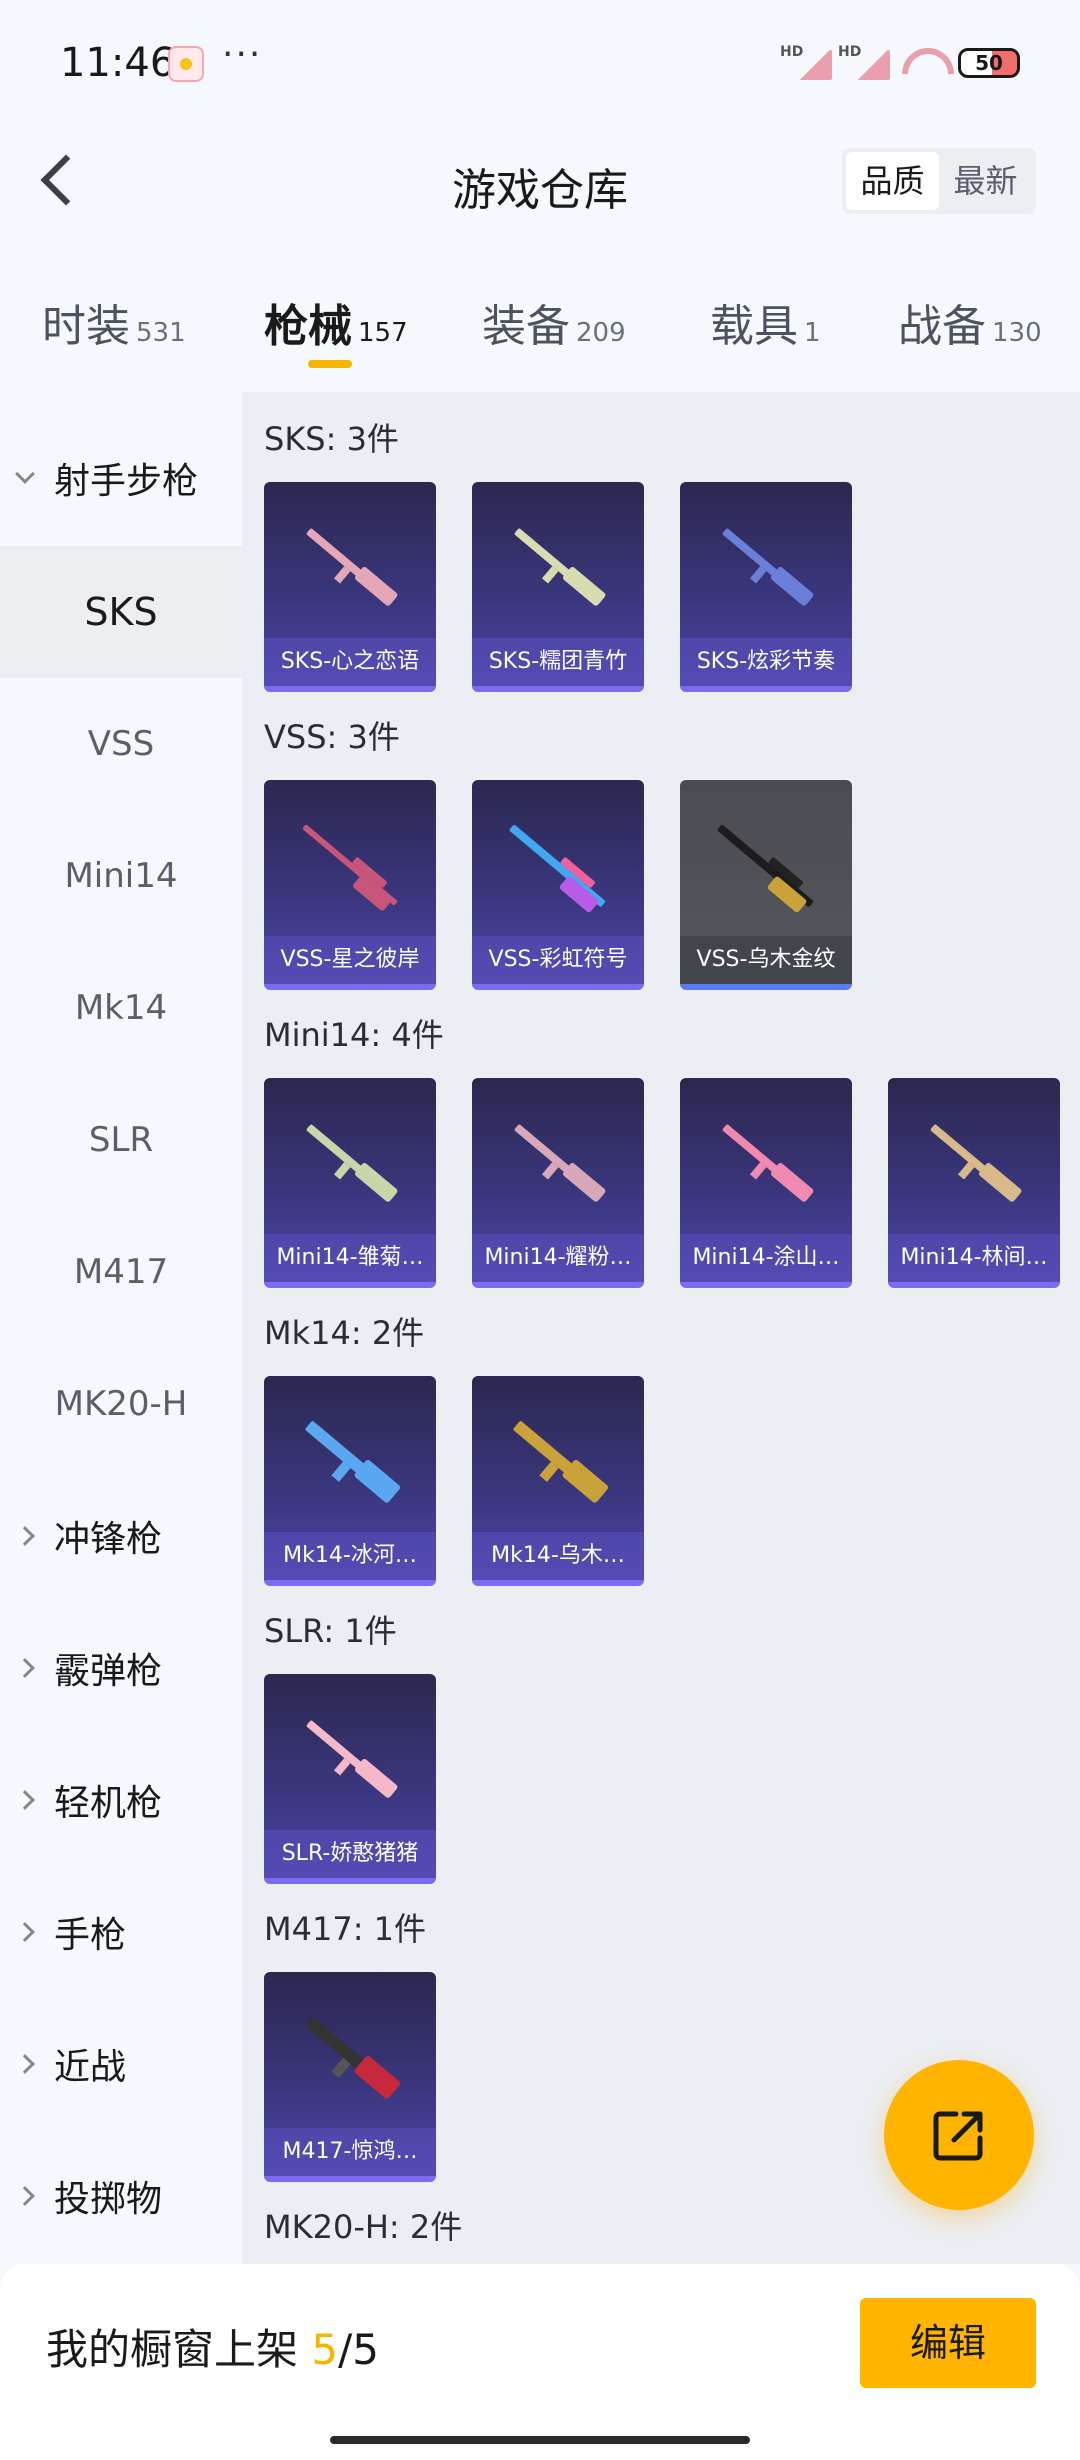  Describe the element at coordinates (922, 62) in the screenshot. I see `wifi-icon` at that location.